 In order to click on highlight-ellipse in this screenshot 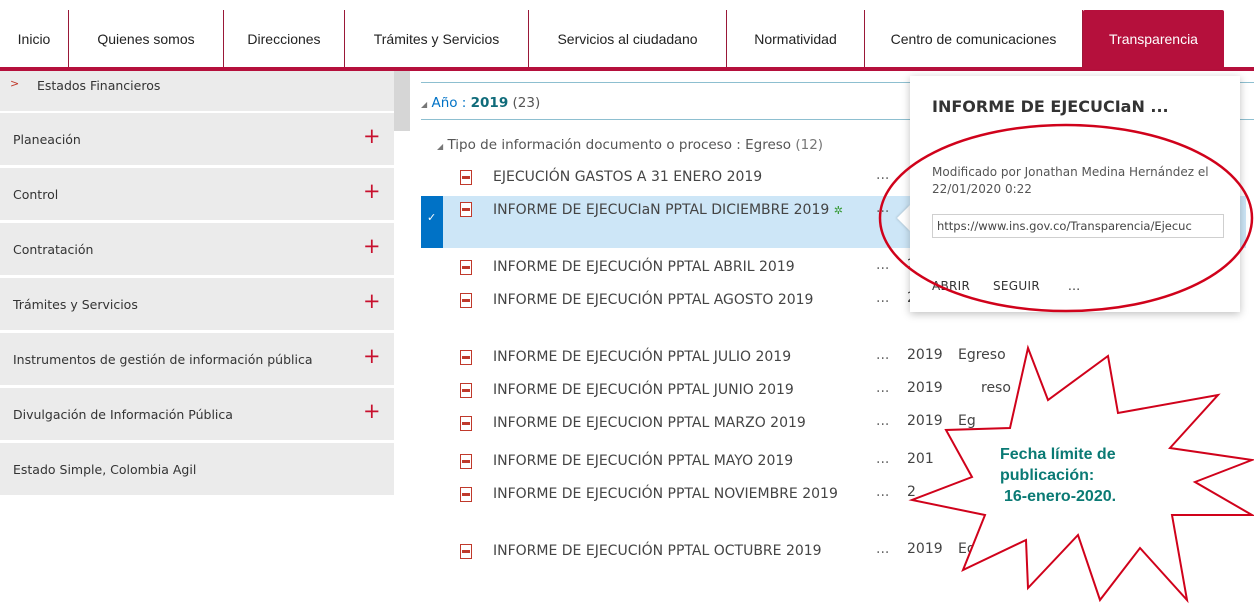, I will do `click(1066, 218)`.